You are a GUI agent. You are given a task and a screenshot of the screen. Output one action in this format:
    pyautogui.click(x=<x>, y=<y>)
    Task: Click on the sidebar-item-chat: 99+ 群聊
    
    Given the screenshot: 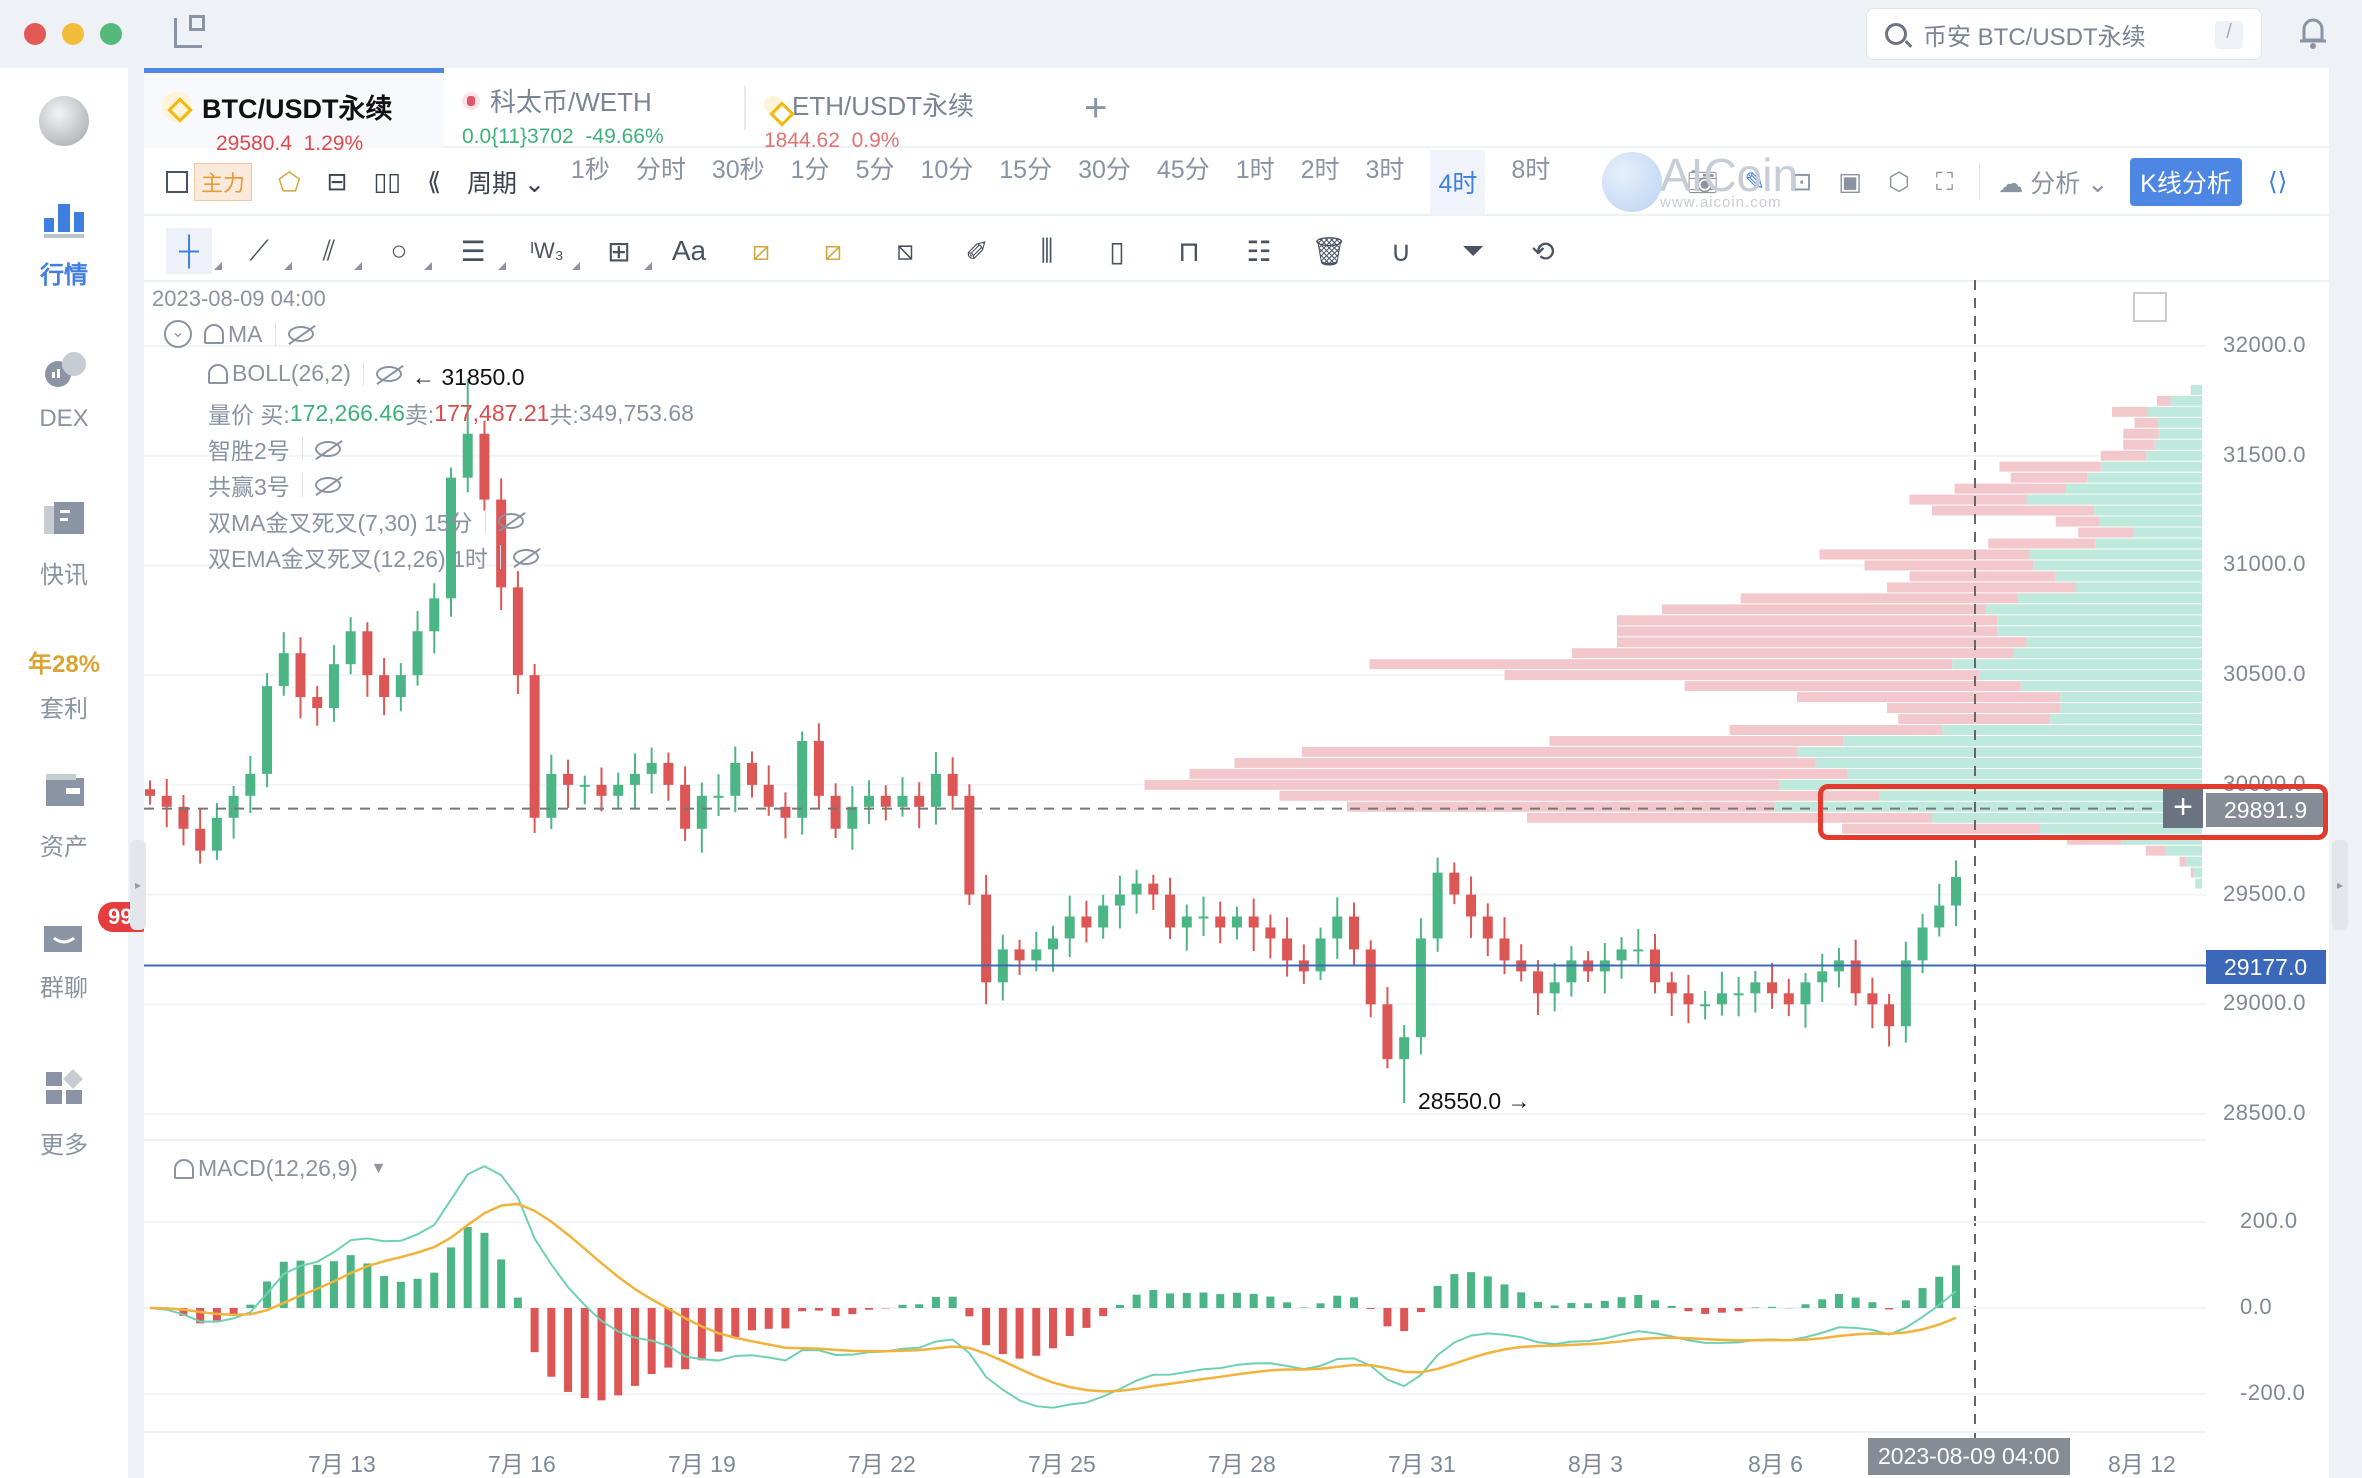 What is the action you would take?
    pyautogui.click(x=78, y=952)
    